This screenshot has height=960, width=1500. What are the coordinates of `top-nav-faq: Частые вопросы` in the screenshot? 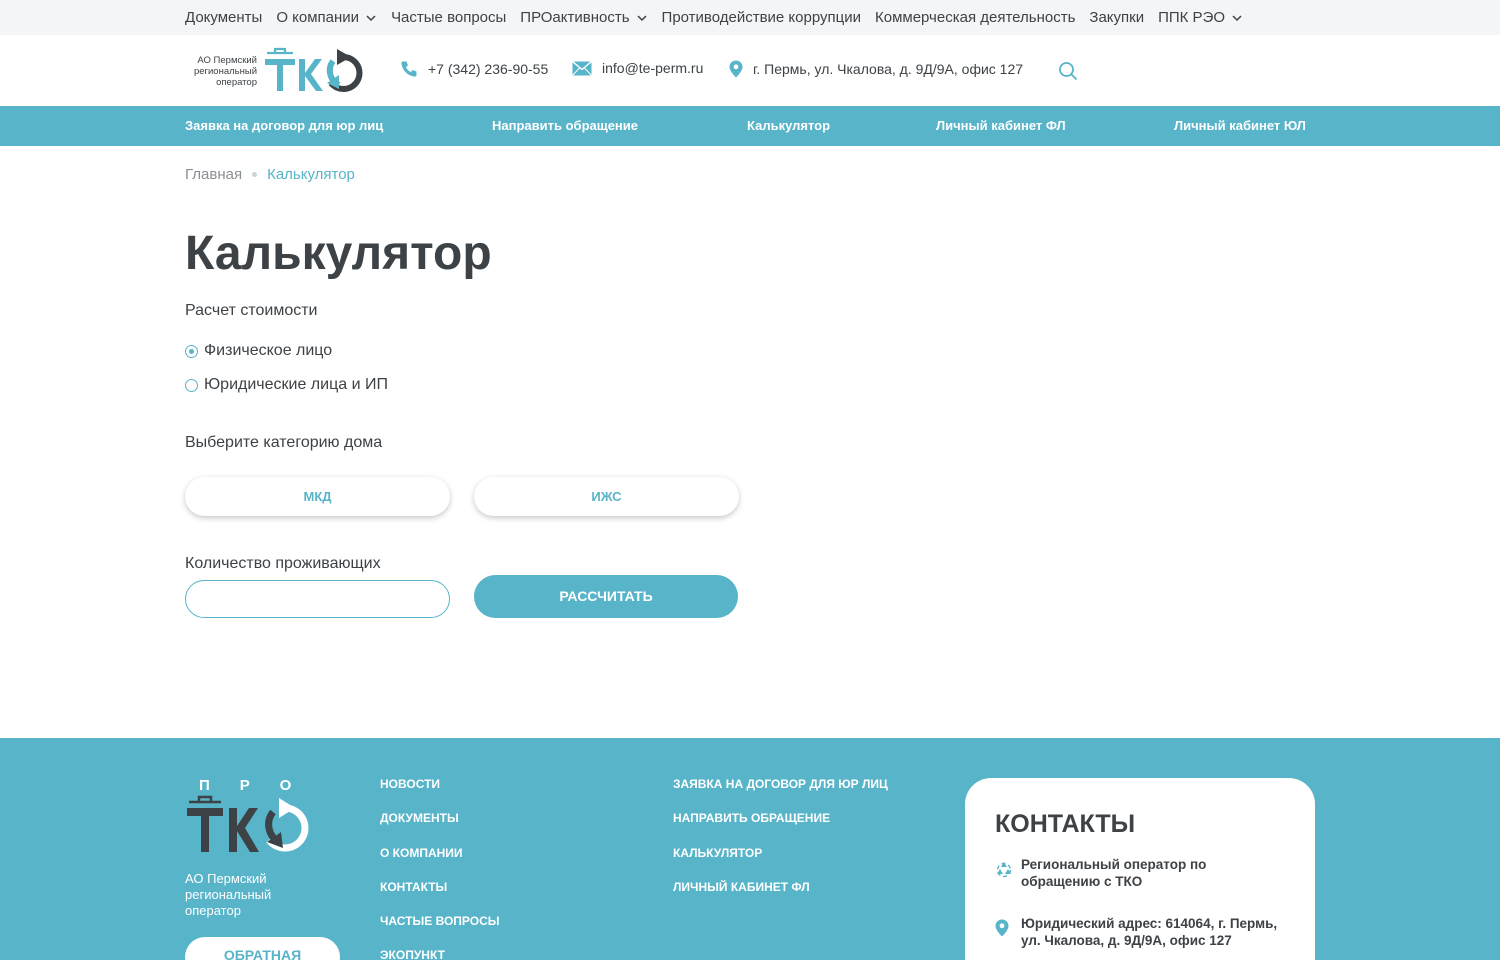 It's located at (448, 17).